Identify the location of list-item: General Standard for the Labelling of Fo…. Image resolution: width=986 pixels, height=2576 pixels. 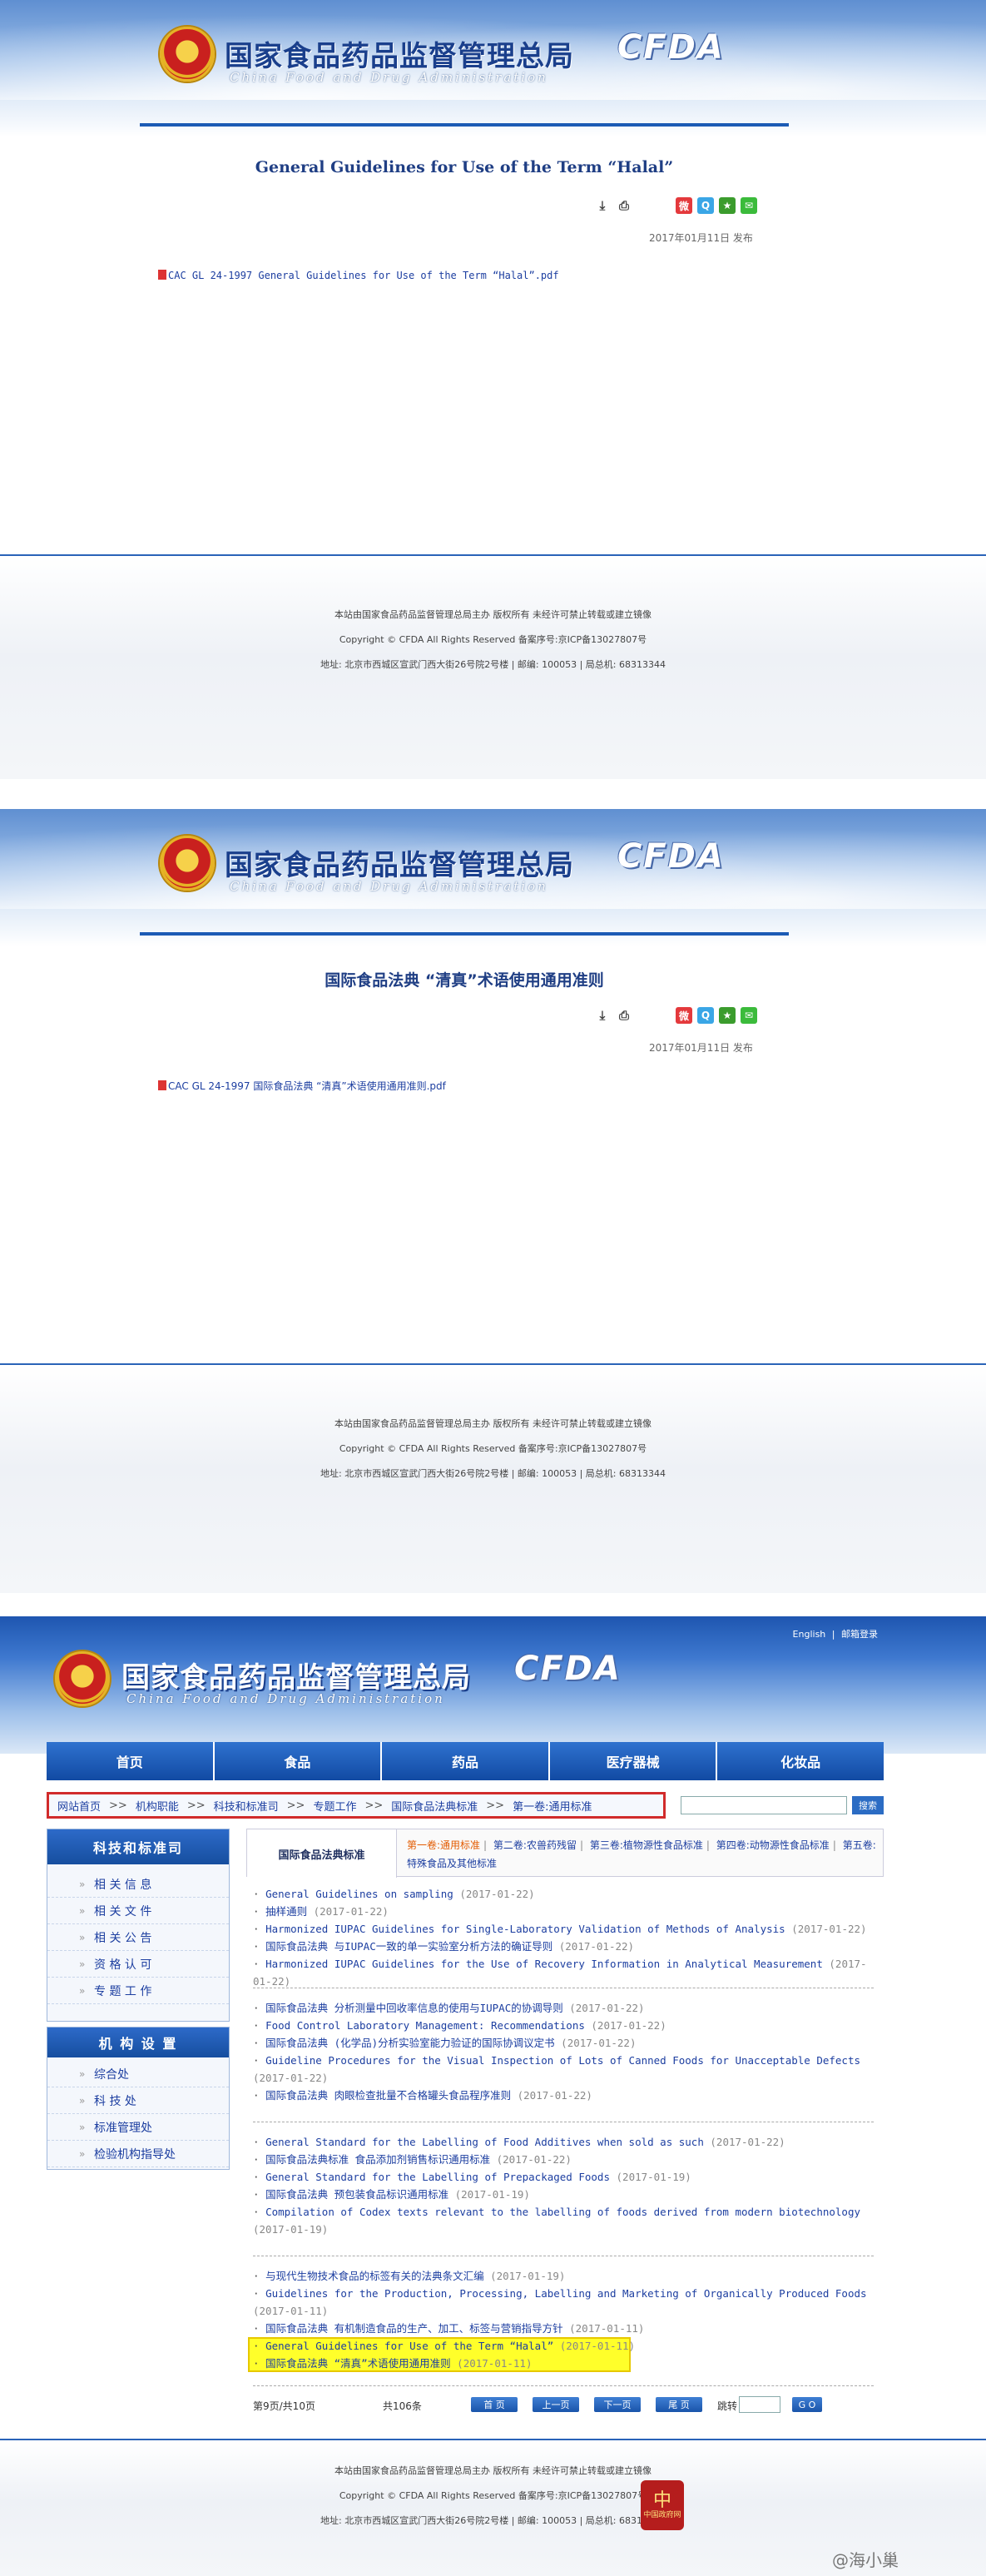
(563, 2142).